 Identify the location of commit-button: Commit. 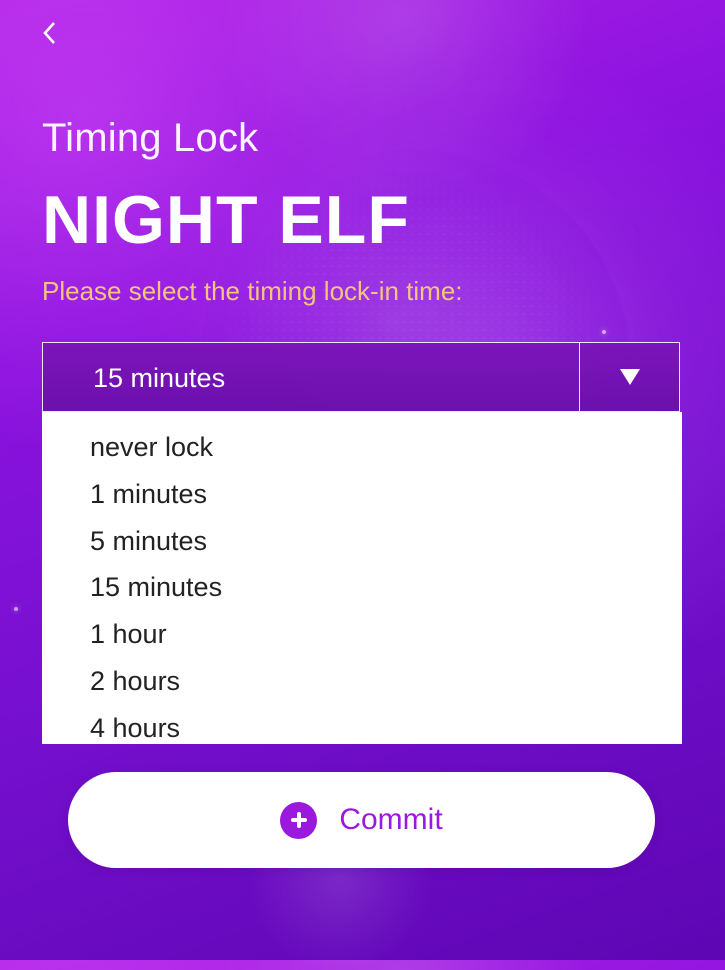
(361, 820).